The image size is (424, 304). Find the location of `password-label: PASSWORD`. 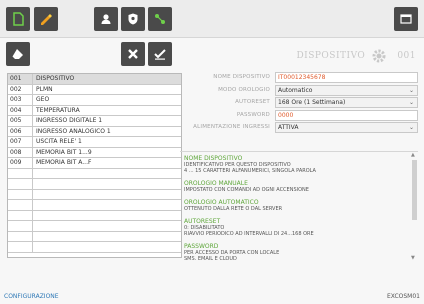

password-label: PASSWORD is located at coordinates (253, 114).